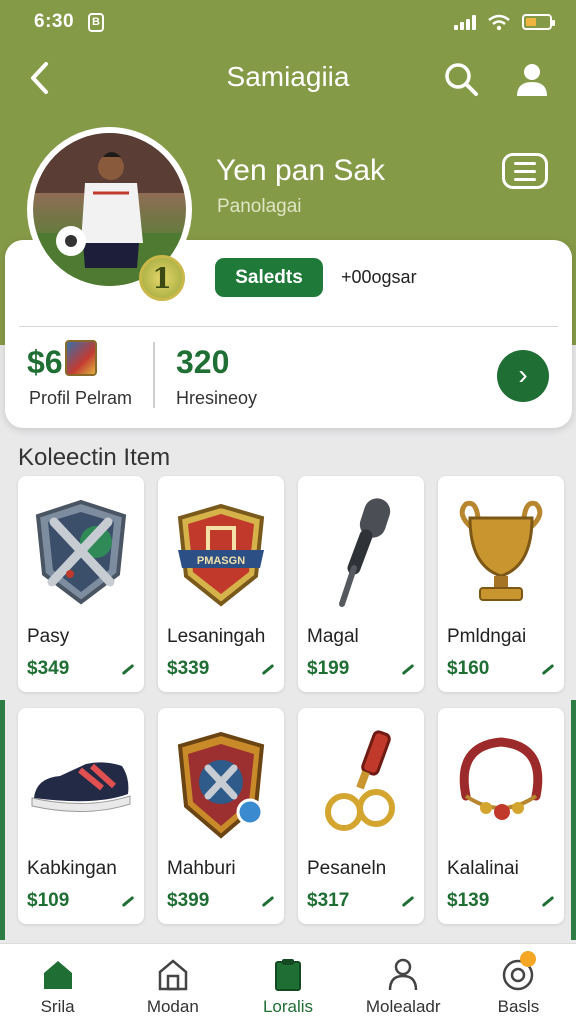 This screenshot has height=1024, width=576. I want to click on stat-value: 320, so click(203, 362).